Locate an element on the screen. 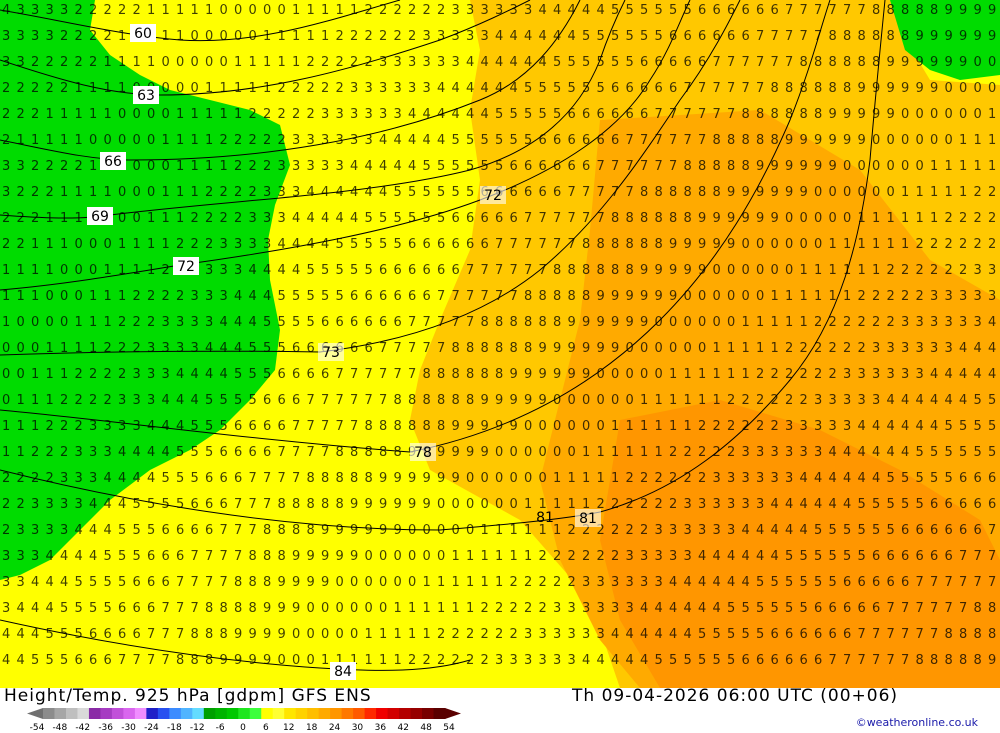  credit-link: ©weatheronline.co.uk is located at coordinates (917, 722).